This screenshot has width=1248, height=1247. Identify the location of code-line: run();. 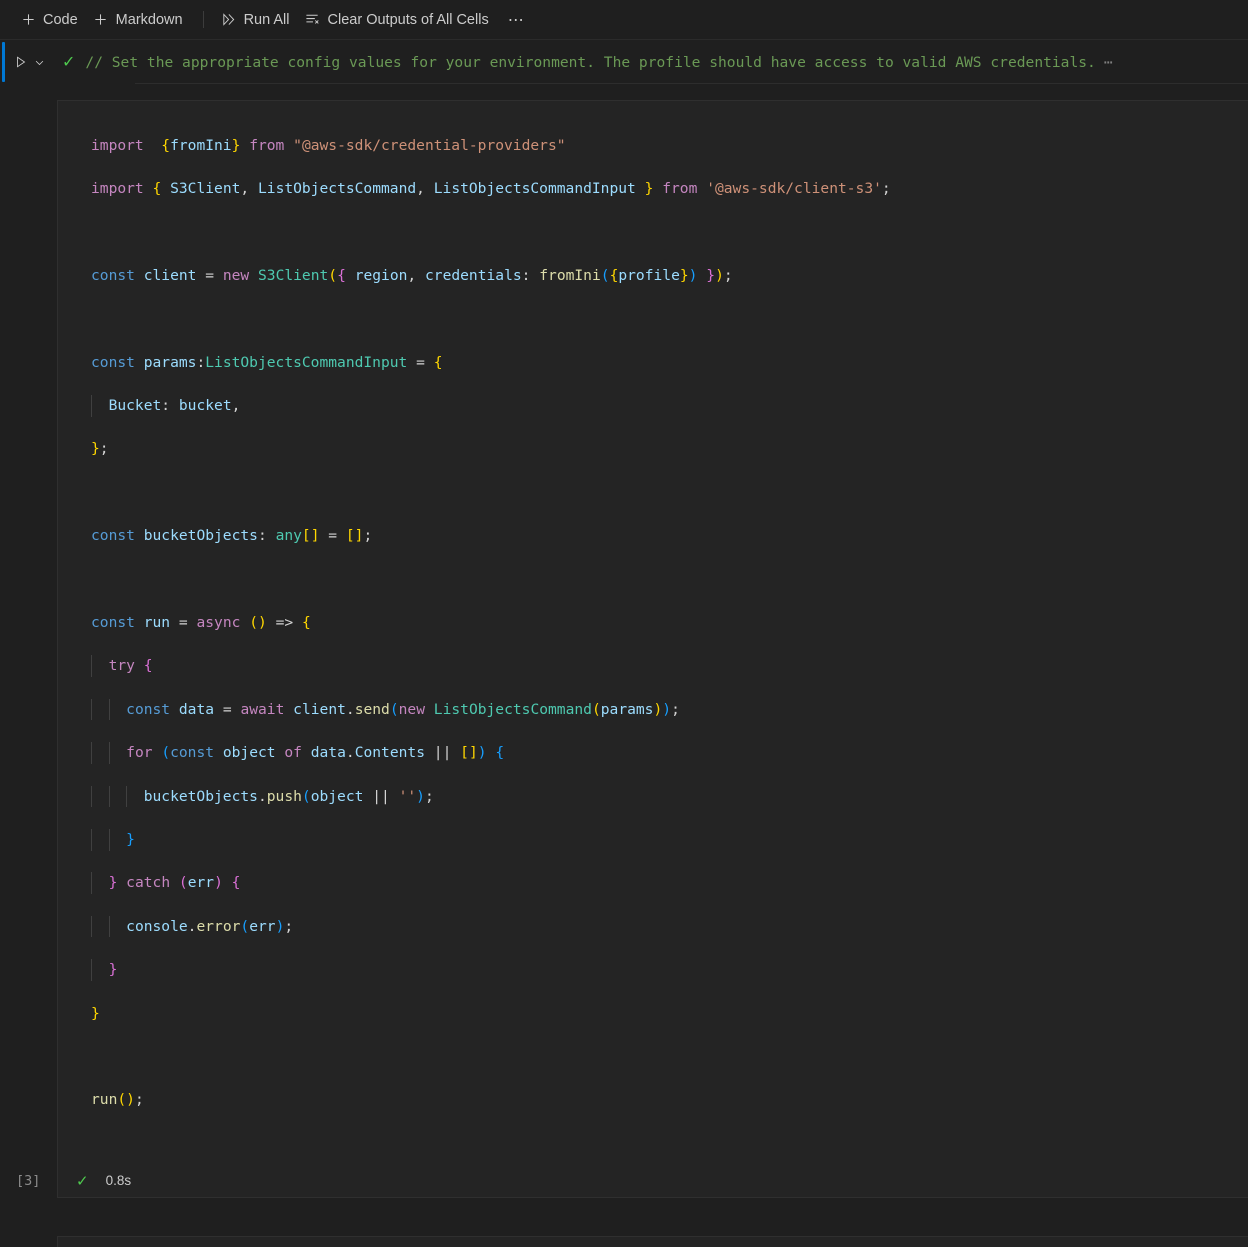
(117, 1100).